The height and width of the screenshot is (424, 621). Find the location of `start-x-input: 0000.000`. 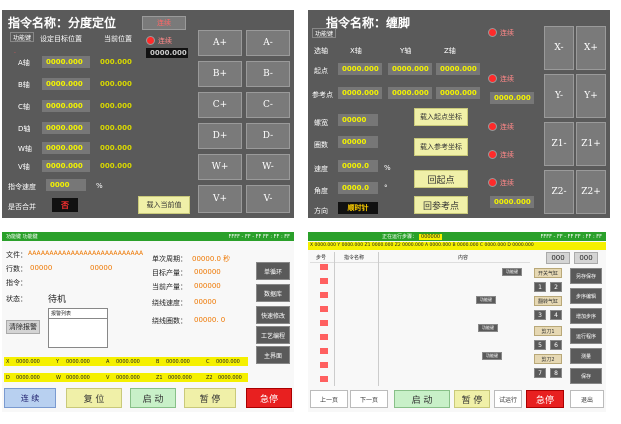

start-x-input: 0000.000 is located at coordinates (360, 69).